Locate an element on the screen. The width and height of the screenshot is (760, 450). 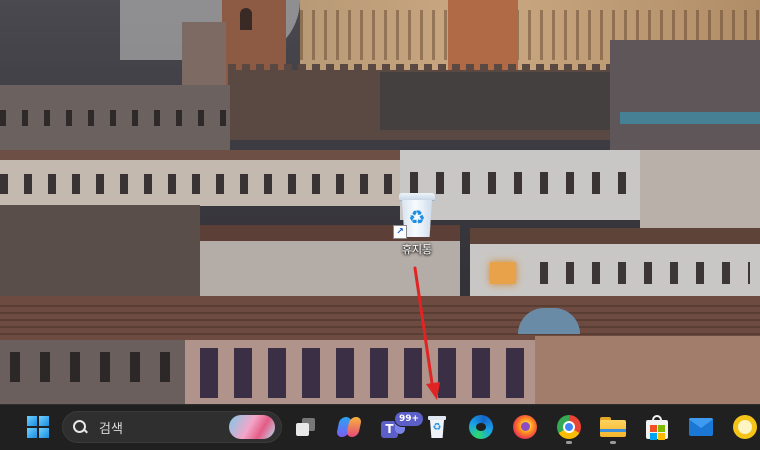
edge-icon is located at coordinates (481, 427).